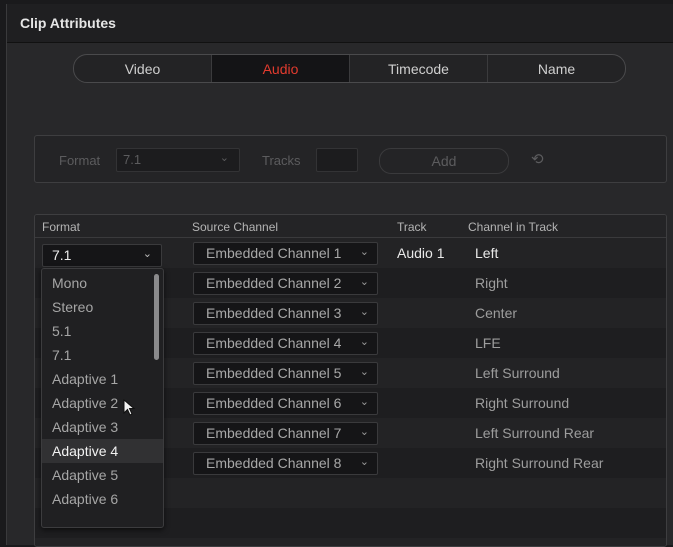 The image size is (673, 547). I want to click on source-channel-select: Embedded Channel 1 ⌄, so click(285, 253).